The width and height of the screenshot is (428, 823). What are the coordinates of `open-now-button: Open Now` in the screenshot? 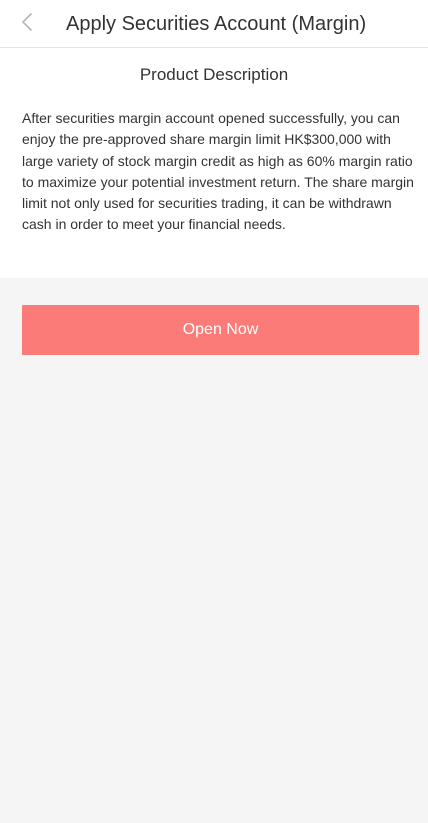 It's located at (220, 330).